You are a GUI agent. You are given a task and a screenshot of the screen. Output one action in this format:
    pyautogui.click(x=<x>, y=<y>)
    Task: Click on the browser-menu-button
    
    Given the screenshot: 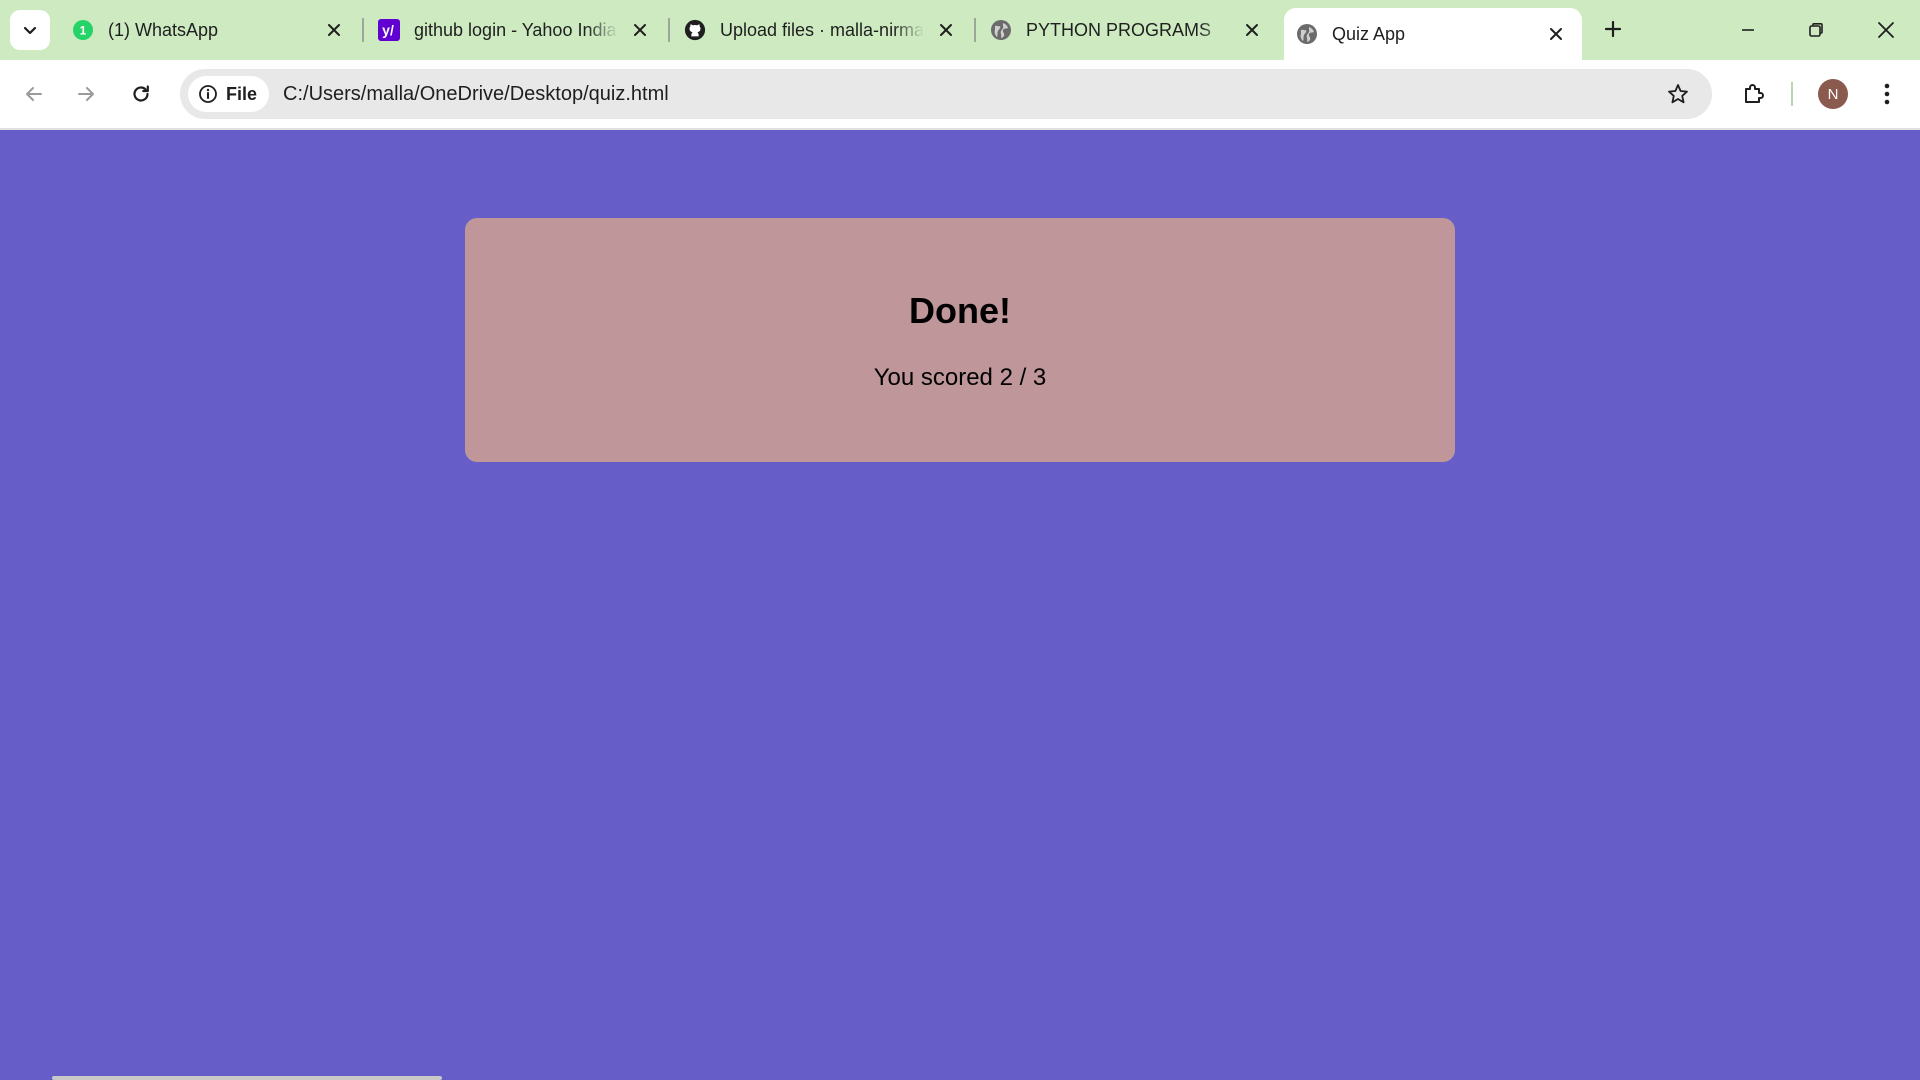 What is the action you would take?
    pyautogui.click(x=1887, y=94)
    